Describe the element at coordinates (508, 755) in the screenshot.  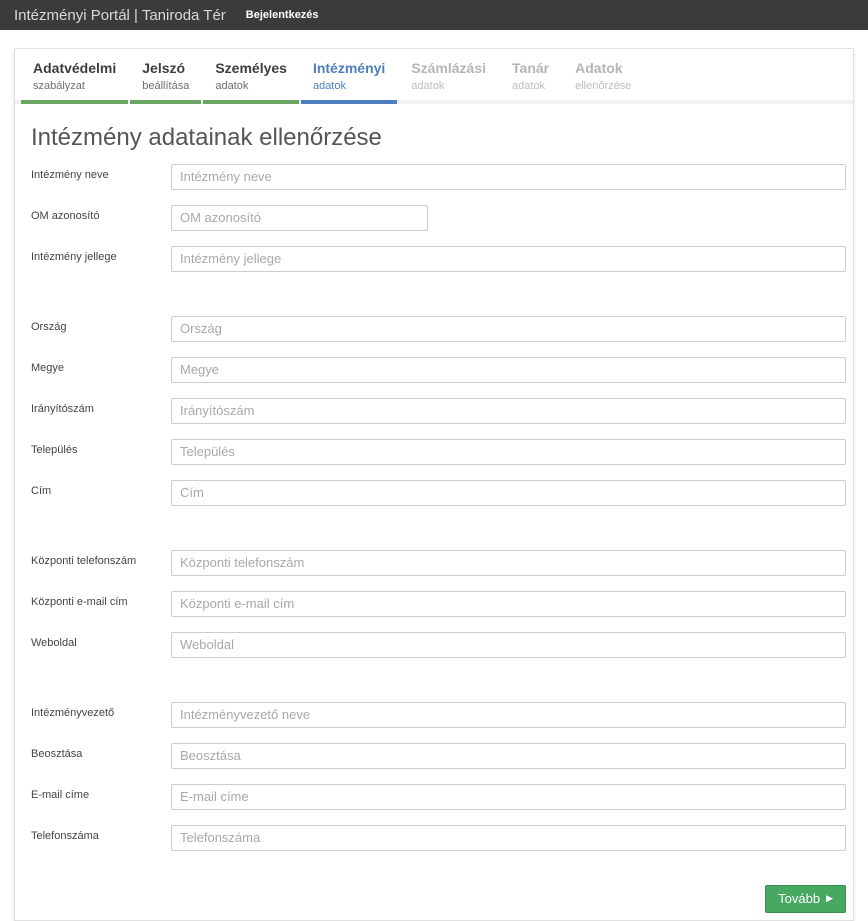
I see `principal-position-input` at that location.